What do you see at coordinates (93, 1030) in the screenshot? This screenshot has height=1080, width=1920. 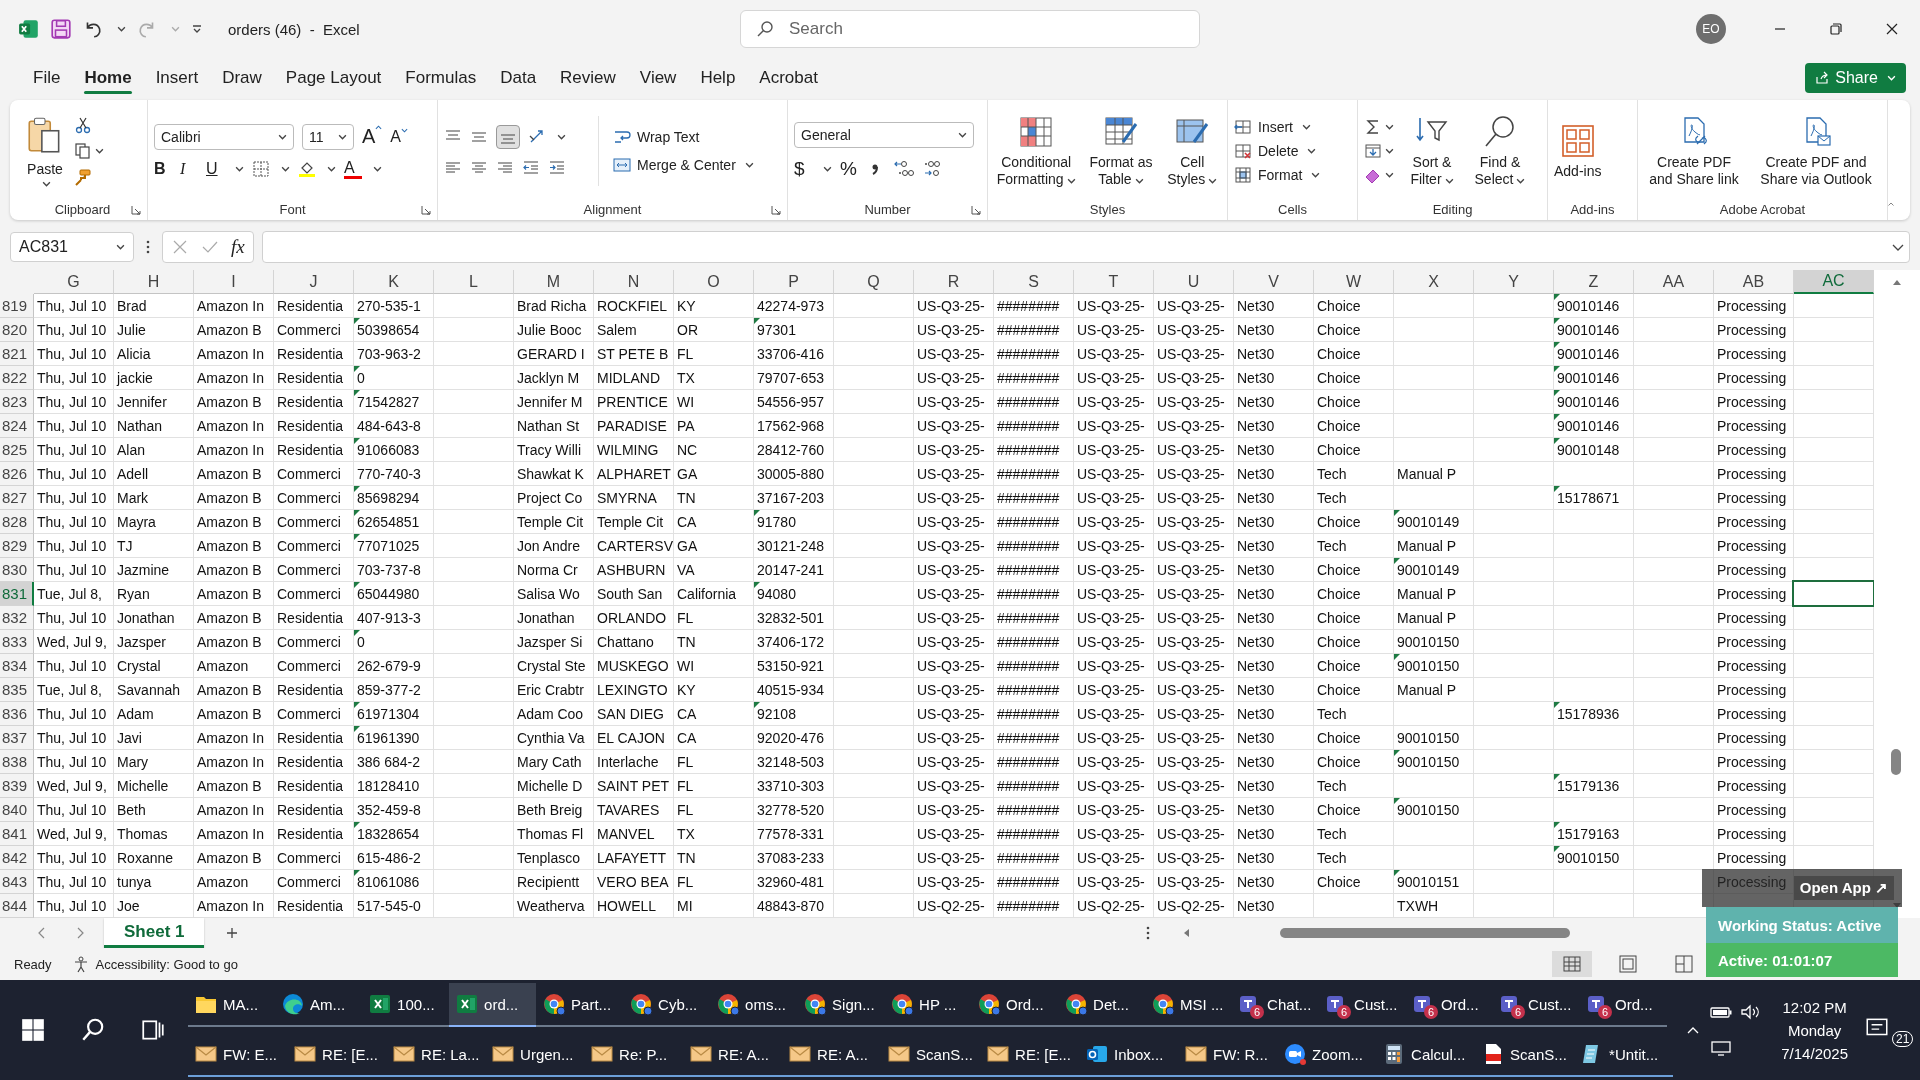 I see `search-icon` at bounding box center [93, 1030].